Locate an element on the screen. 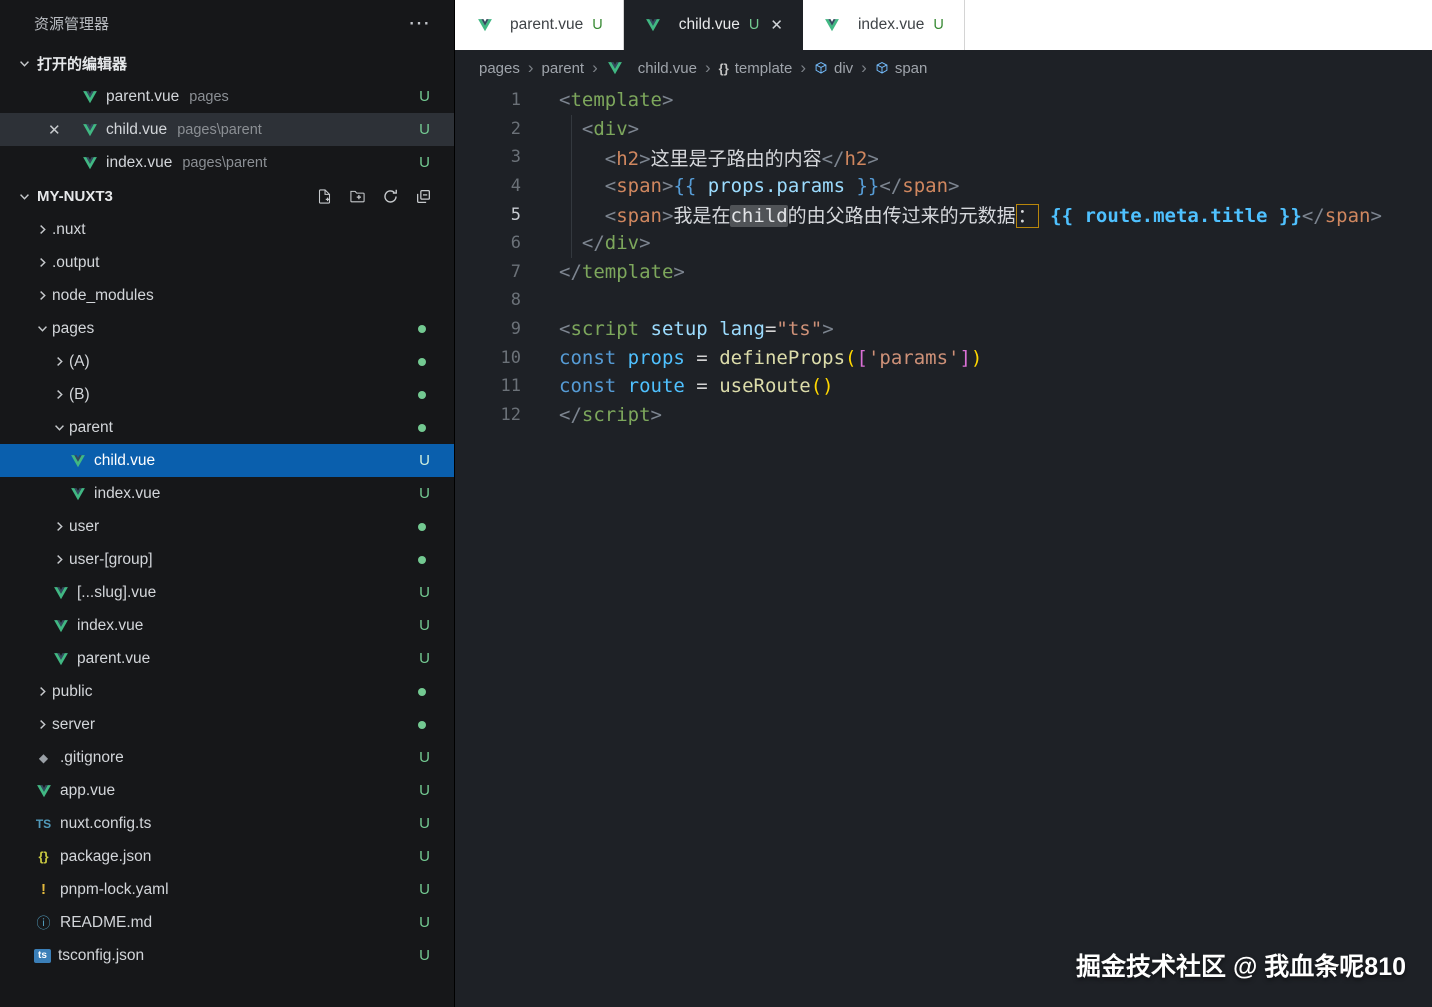  tree-folder-public: public is located at coordinates (227, 691).